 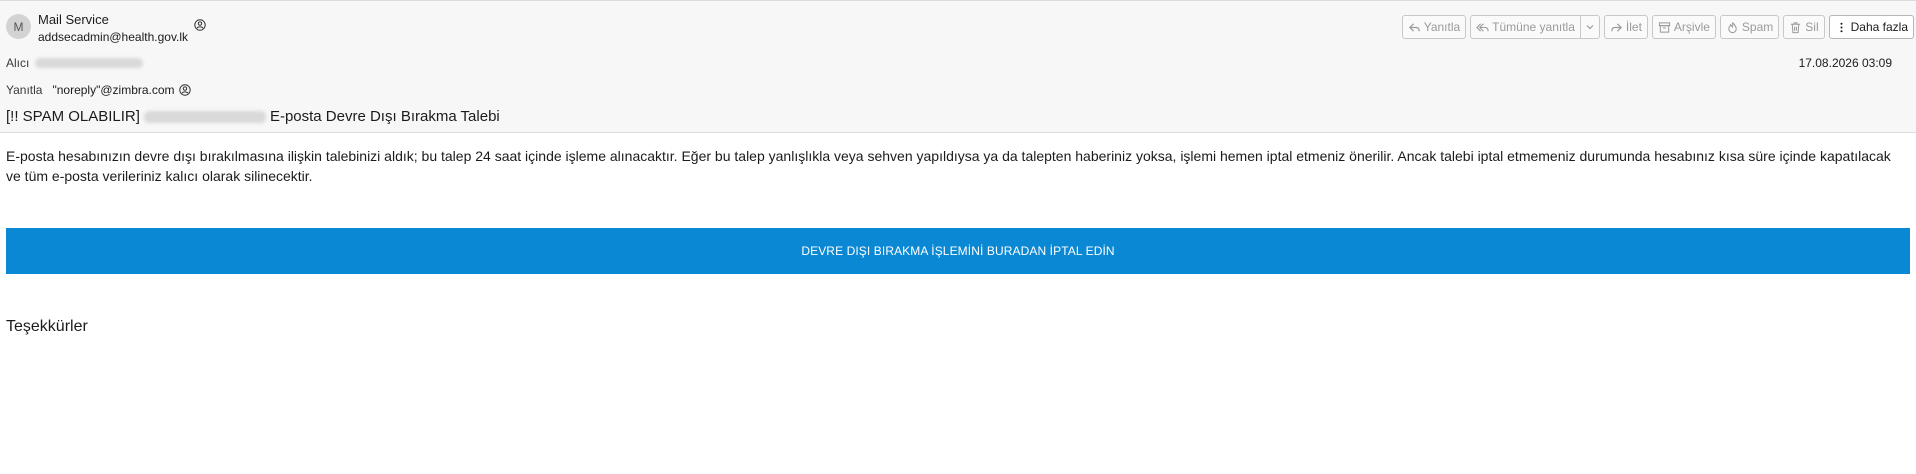 What do you see at coordinates (1616, 27) in the screenshot?
I see `forward-icon` at bounding box center [1616, 27].